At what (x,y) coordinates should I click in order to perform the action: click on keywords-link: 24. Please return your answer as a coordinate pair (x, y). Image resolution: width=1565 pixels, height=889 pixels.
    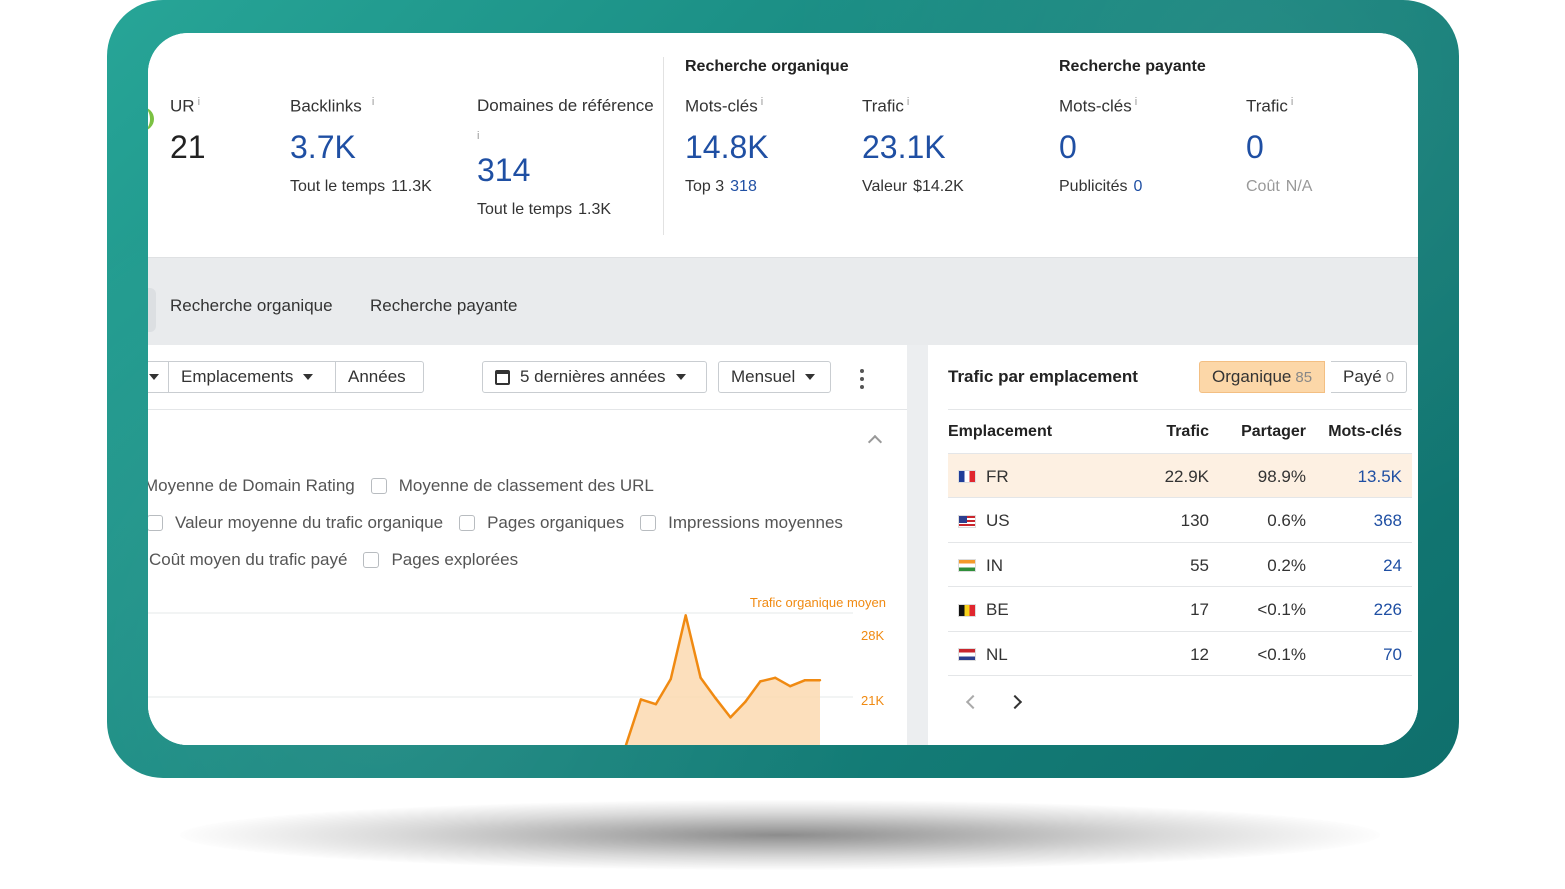
    Looking at the image, I should click on (1392, 566).